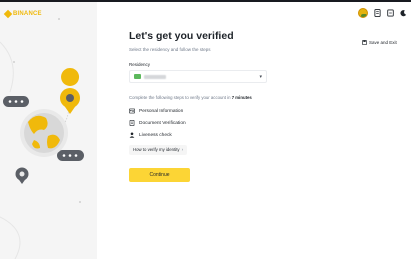 Image resolution: width=411 pixels, height=259 pixels. What do you see at coordinates (377, 13) in the screenshot?
I see `documents-icon` at bounding box center [377, 13].